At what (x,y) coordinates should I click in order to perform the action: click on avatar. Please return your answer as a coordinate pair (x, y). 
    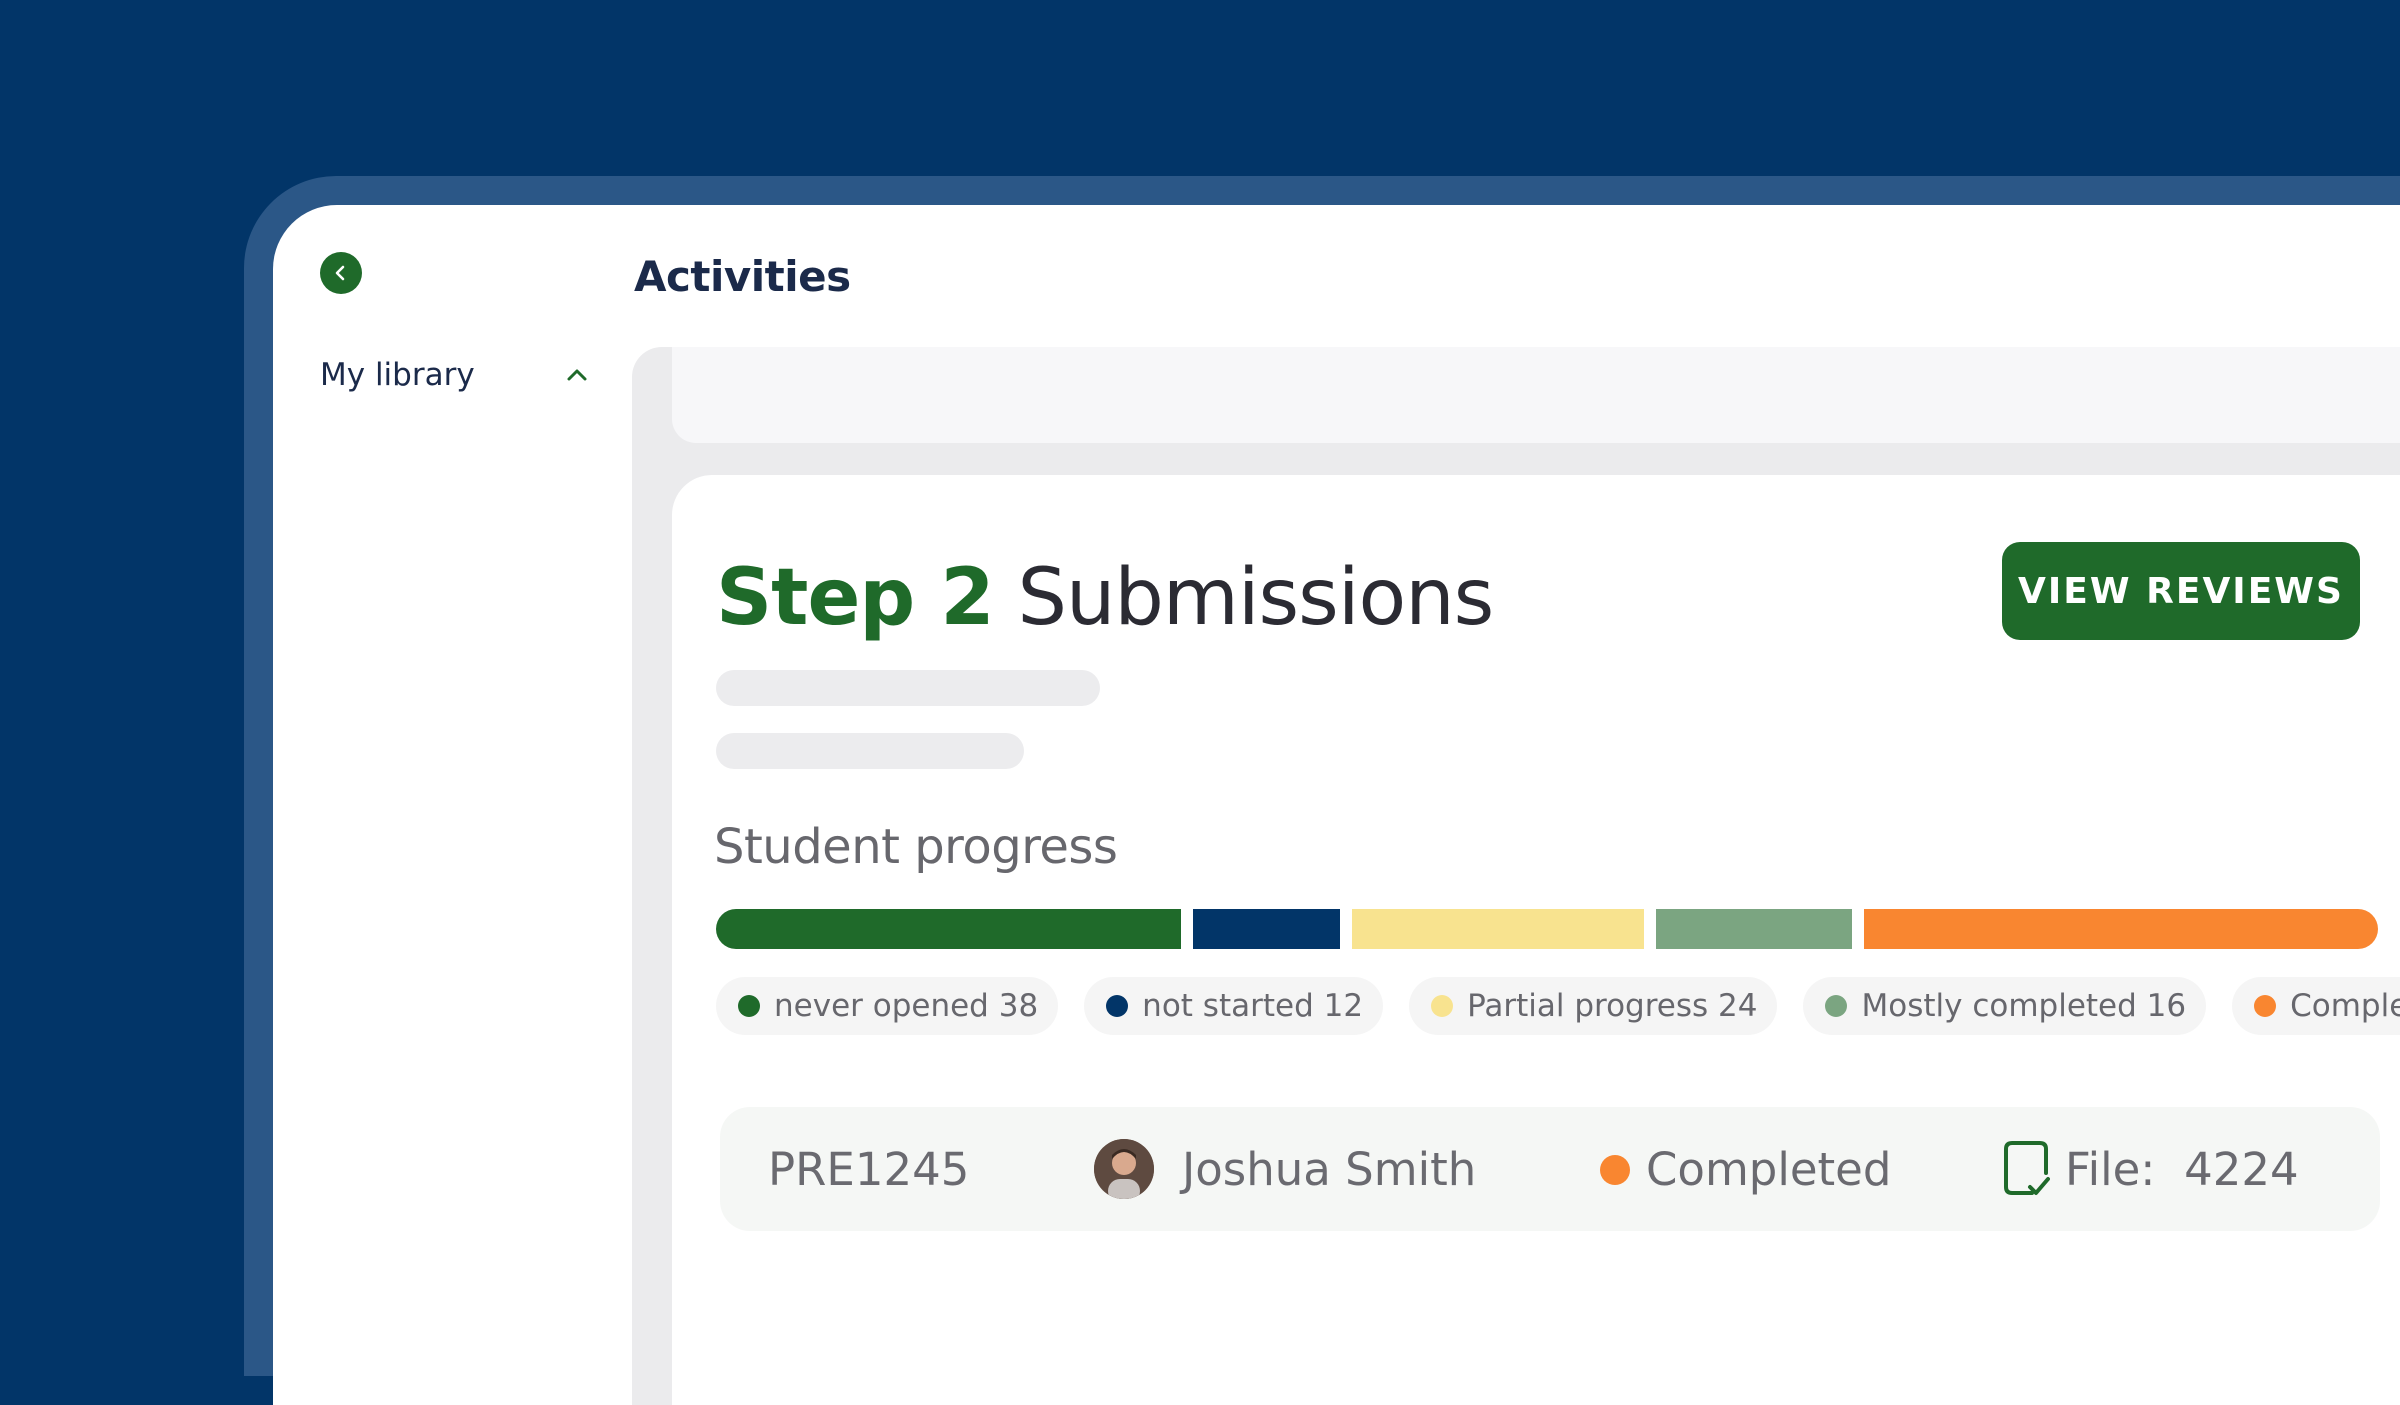
    Looking at the image, I should click on (1124, 1169).